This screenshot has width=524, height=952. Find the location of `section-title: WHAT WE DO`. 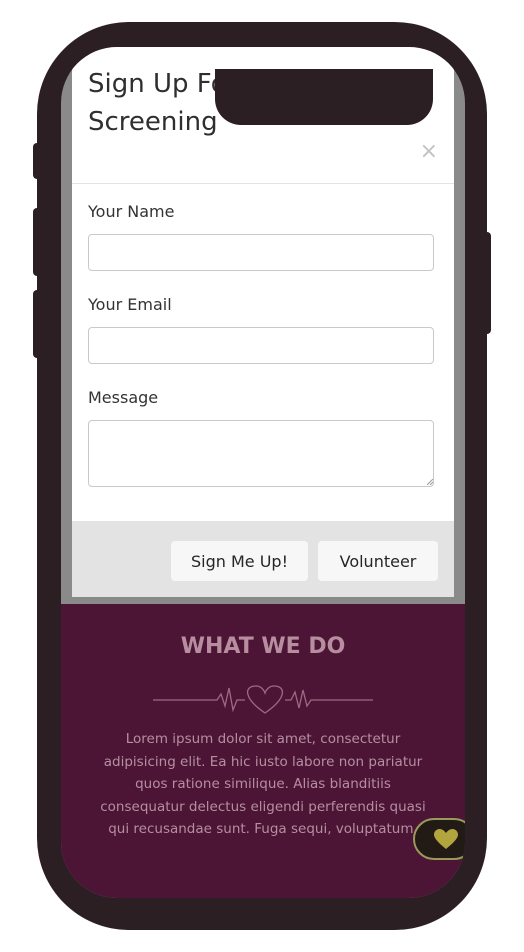

section-title: WHAT WE DO is located at coordinates (263, 646).